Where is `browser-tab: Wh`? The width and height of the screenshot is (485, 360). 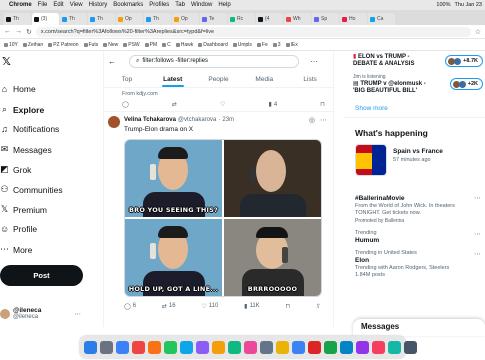
browser-tab: Wh is located at coordinates (297, 19).